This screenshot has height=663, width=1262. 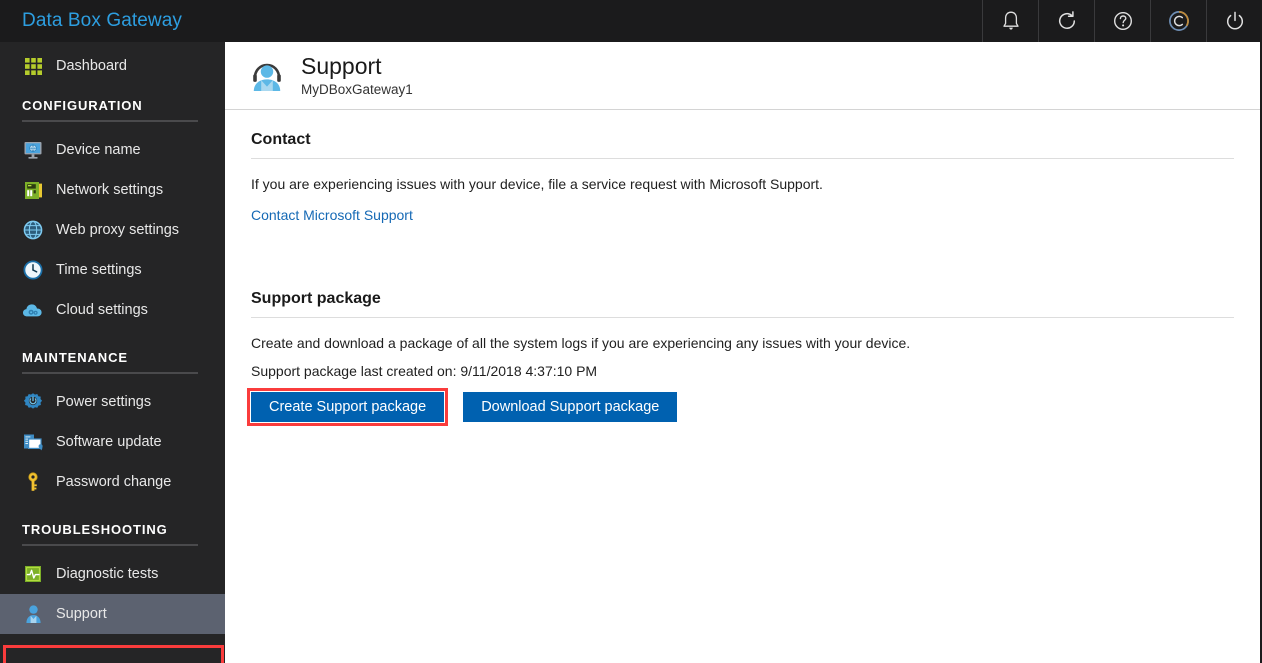 I want to click on create-support-package-wrapper: Create Support package, so click(x=348, y=406).